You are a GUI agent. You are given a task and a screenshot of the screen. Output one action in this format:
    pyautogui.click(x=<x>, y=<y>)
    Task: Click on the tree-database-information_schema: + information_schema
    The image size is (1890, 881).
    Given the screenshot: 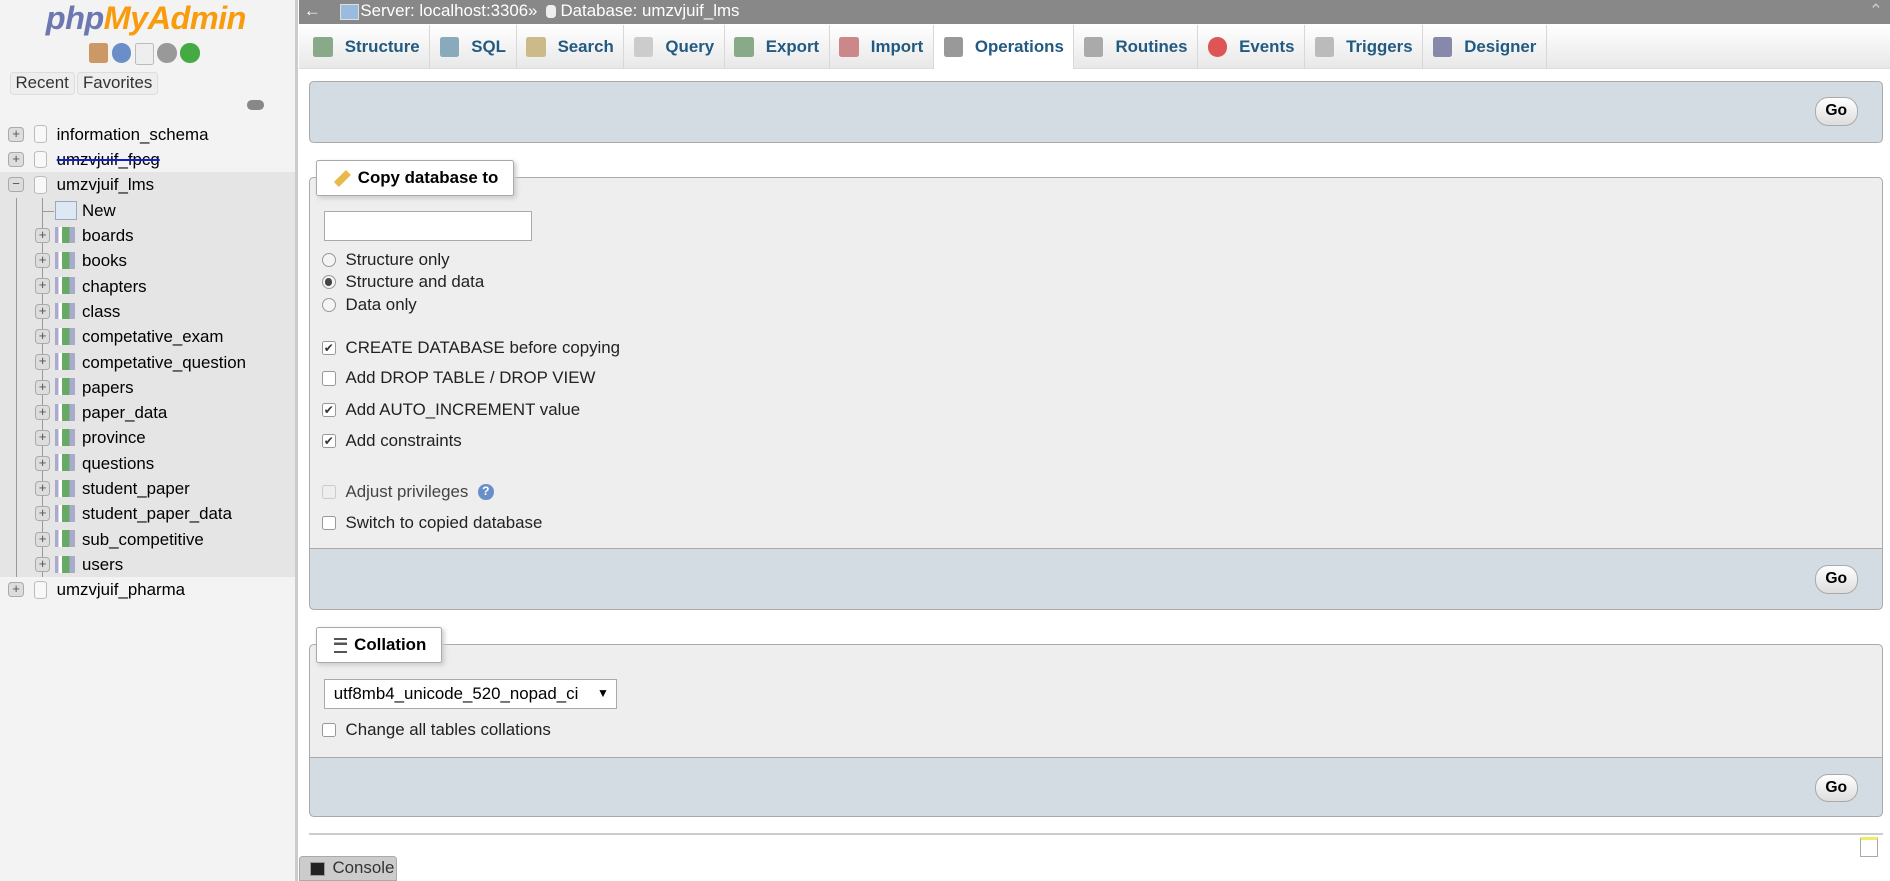 What is the action you would take?
    pyautogui.click(x=147, y=134)
    